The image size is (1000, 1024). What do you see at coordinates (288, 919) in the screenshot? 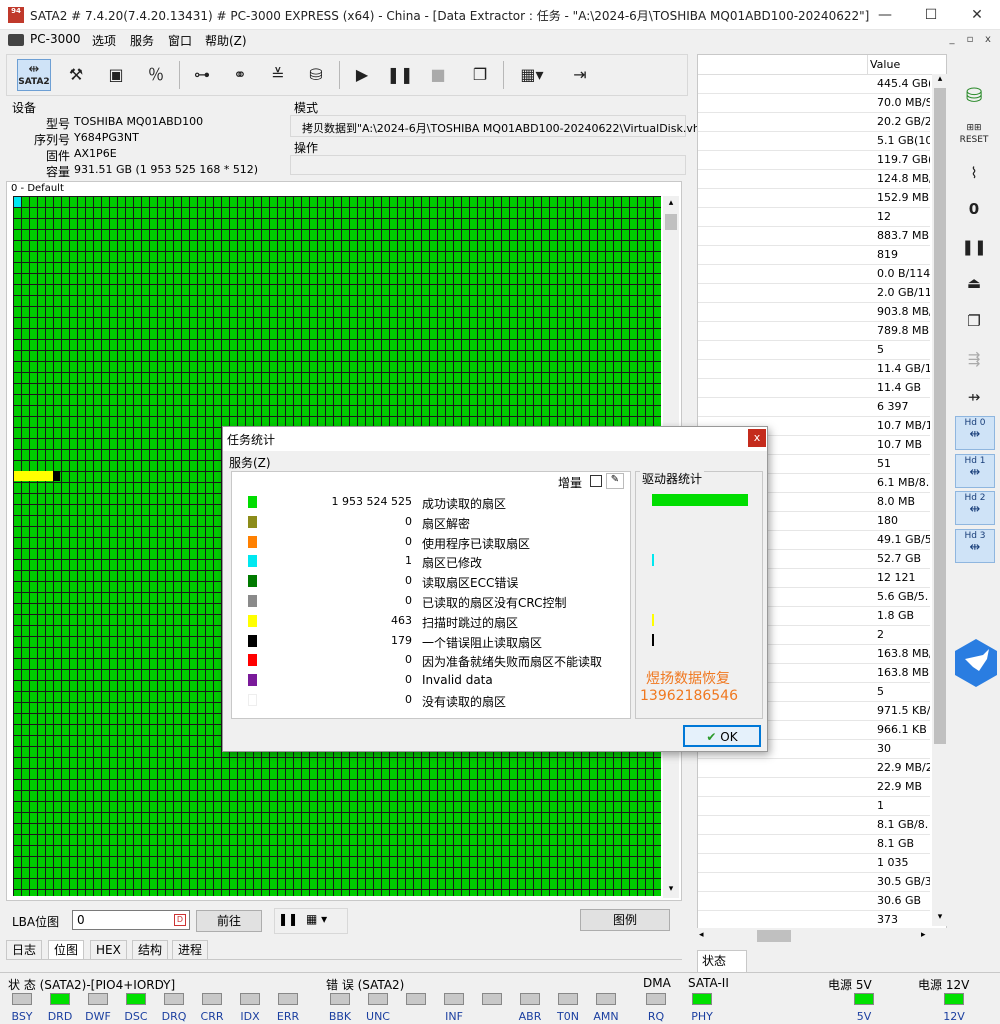
I see `pause-map-icon: ❚❚` at bounding box center [288, 919].